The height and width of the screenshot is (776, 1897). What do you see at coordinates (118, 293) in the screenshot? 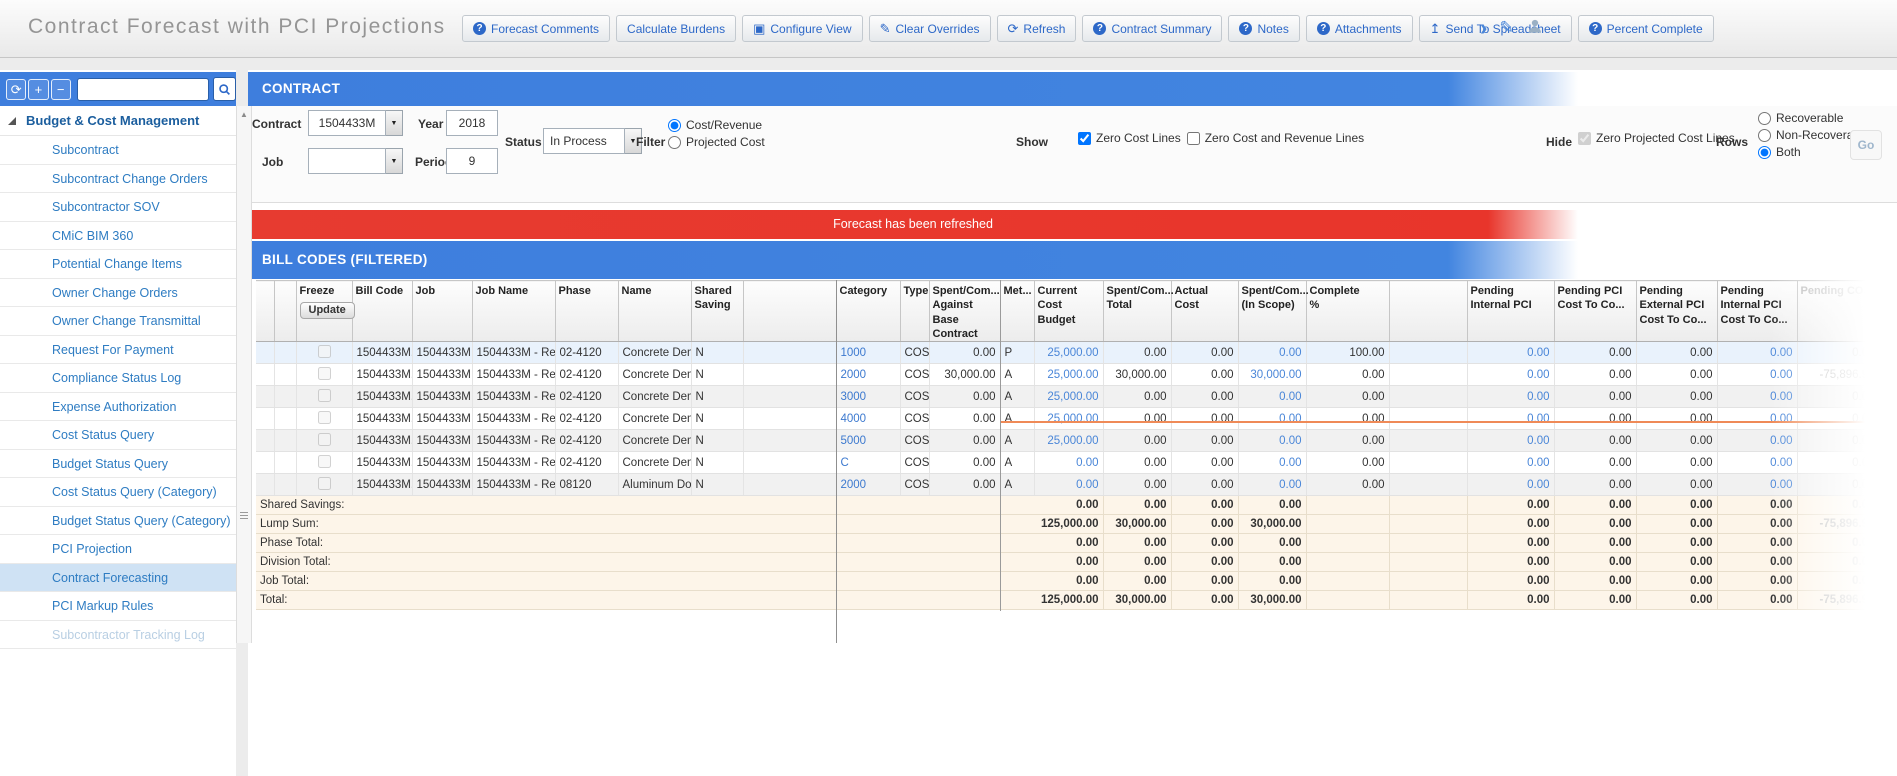
I see `sidebar-item-owner-change-orders: Owner Change Orders` at bounding box center [118, 293].